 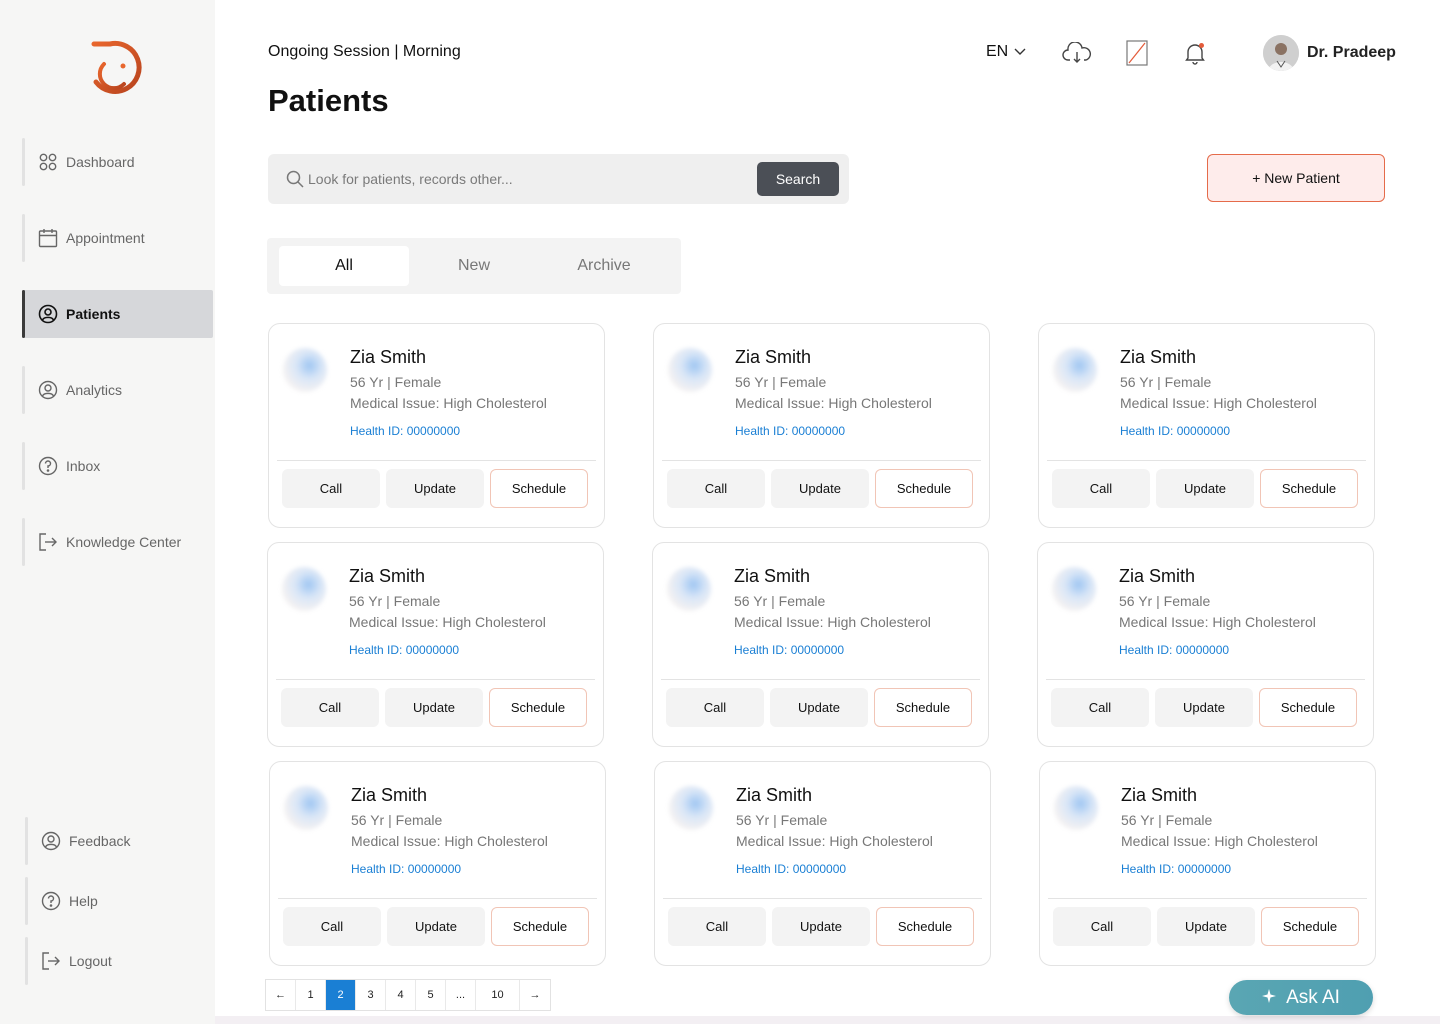 What do you see at coordinates (474, 266) in the screenshot?
I see `tab-new: New` at bounding box center [474, 266].